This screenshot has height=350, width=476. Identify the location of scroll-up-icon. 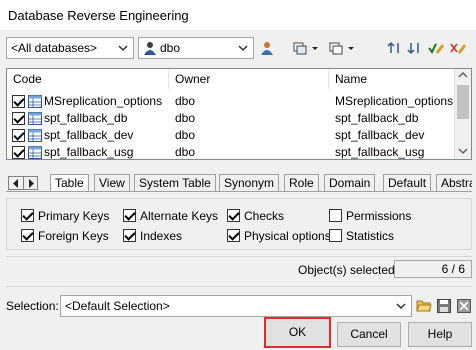
(463, 75).